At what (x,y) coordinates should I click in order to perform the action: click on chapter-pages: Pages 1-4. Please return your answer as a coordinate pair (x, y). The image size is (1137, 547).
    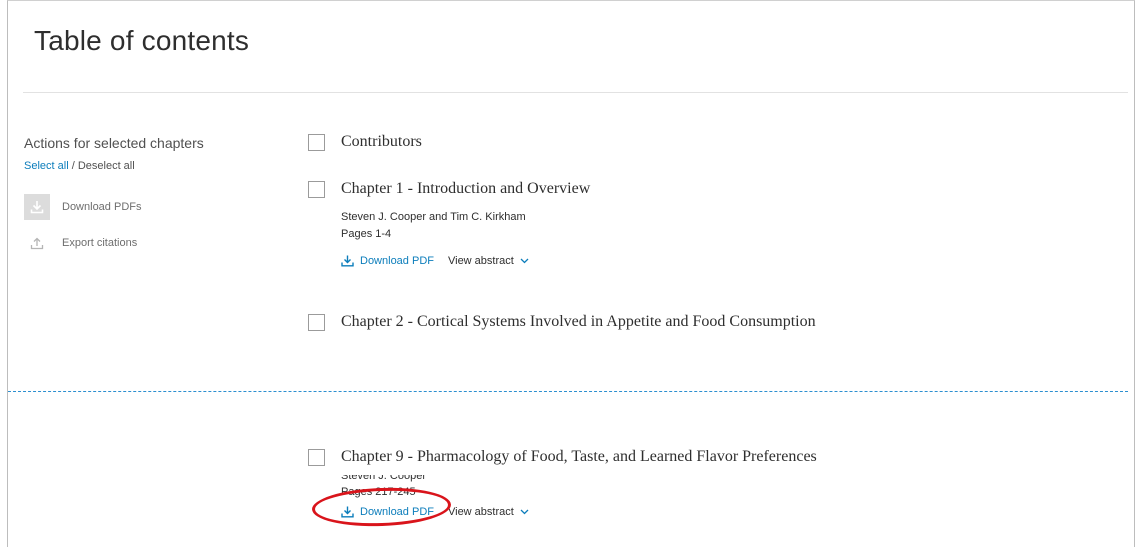
    Looking at the image, I should click on (366, 234).